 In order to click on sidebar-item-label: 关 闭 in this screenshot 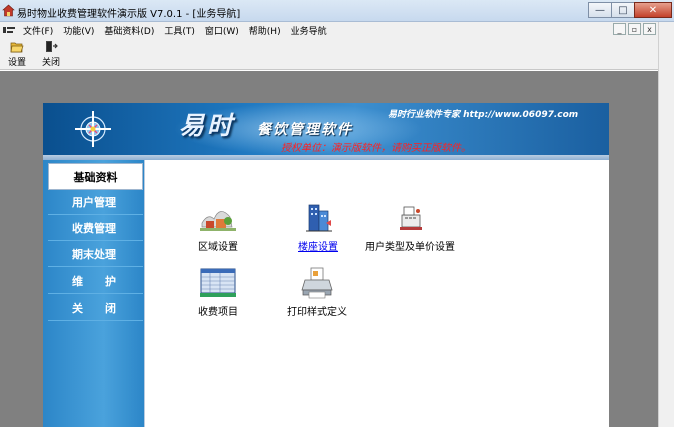, I will do `click(94, 308)`.